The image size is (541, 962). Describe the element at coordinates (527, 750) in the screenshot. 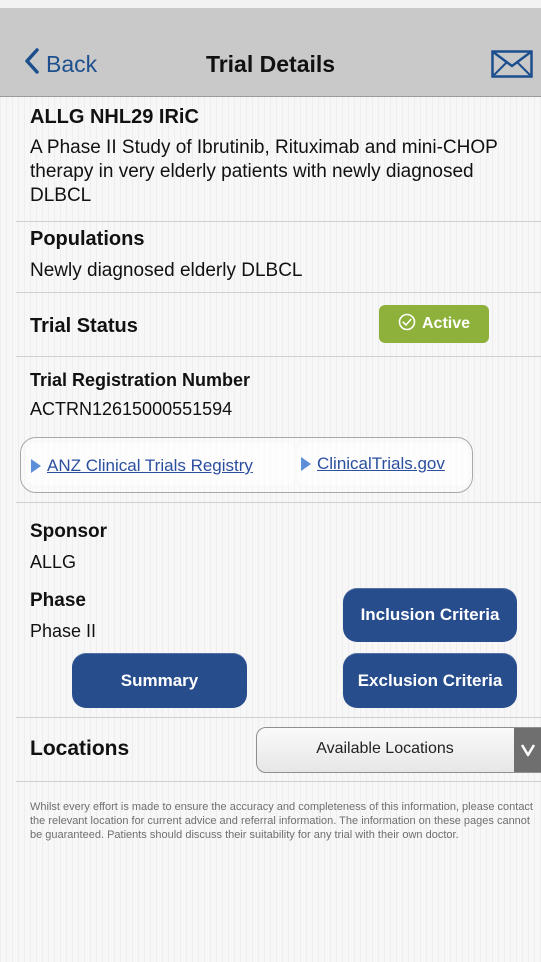

I see `chevron-down-icon` at that location.